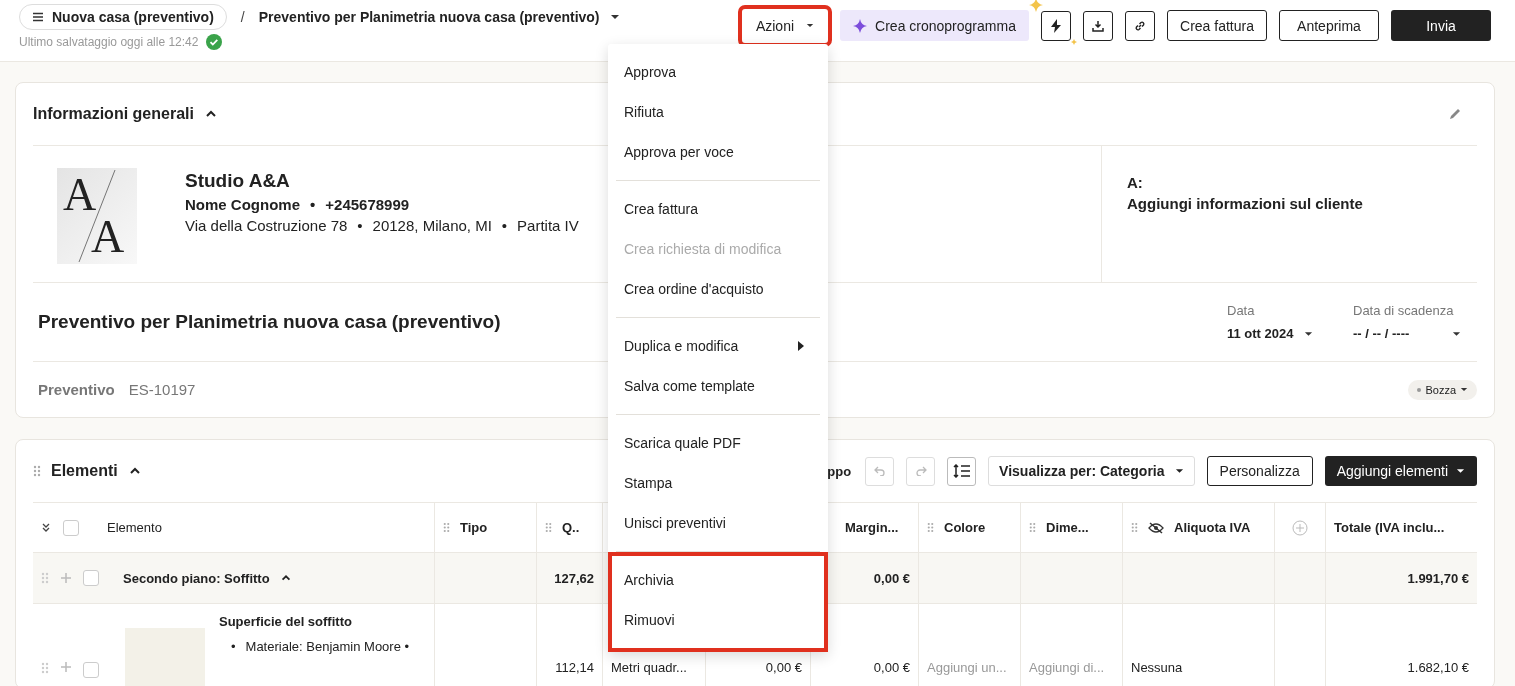  Describe the element at coordinates (718, 345) in the screenshot. I see `menu-item: Duplica e modifica` at that location.